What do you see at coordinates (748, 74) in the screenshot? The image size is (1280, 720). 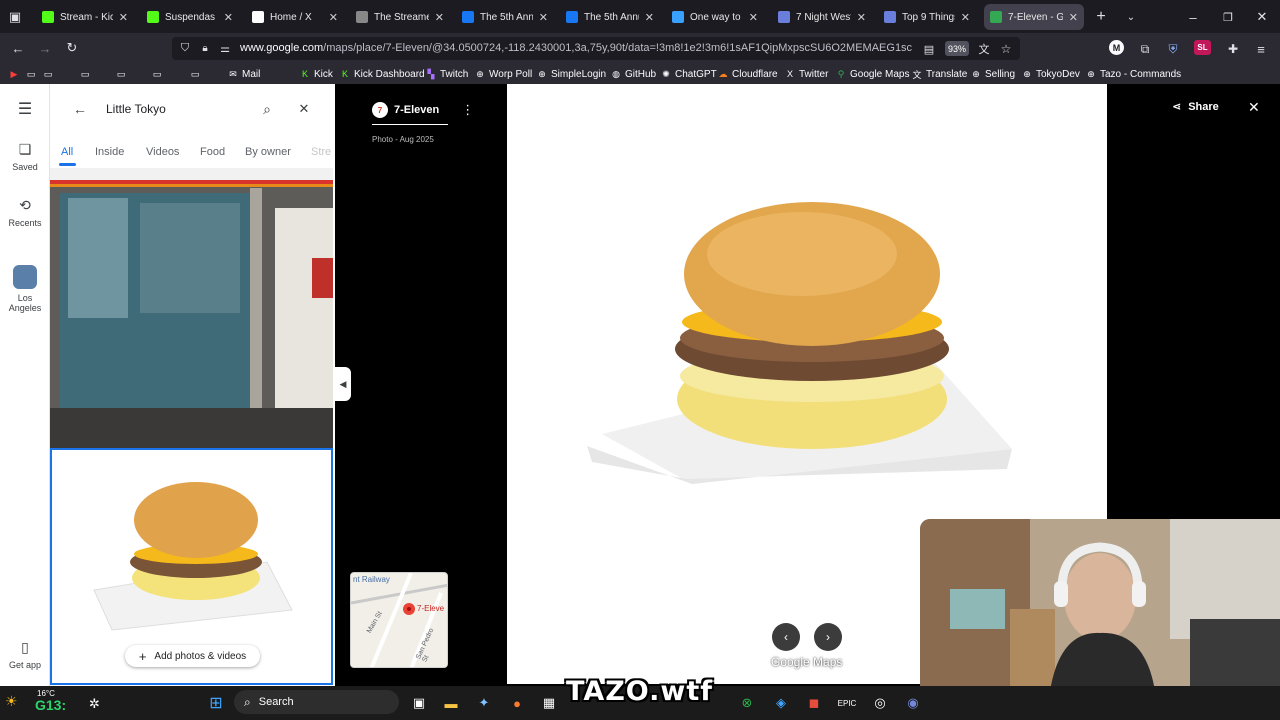 I see `bookmark-item: ☁ Cloudflare` at bounding box center [748, 74].